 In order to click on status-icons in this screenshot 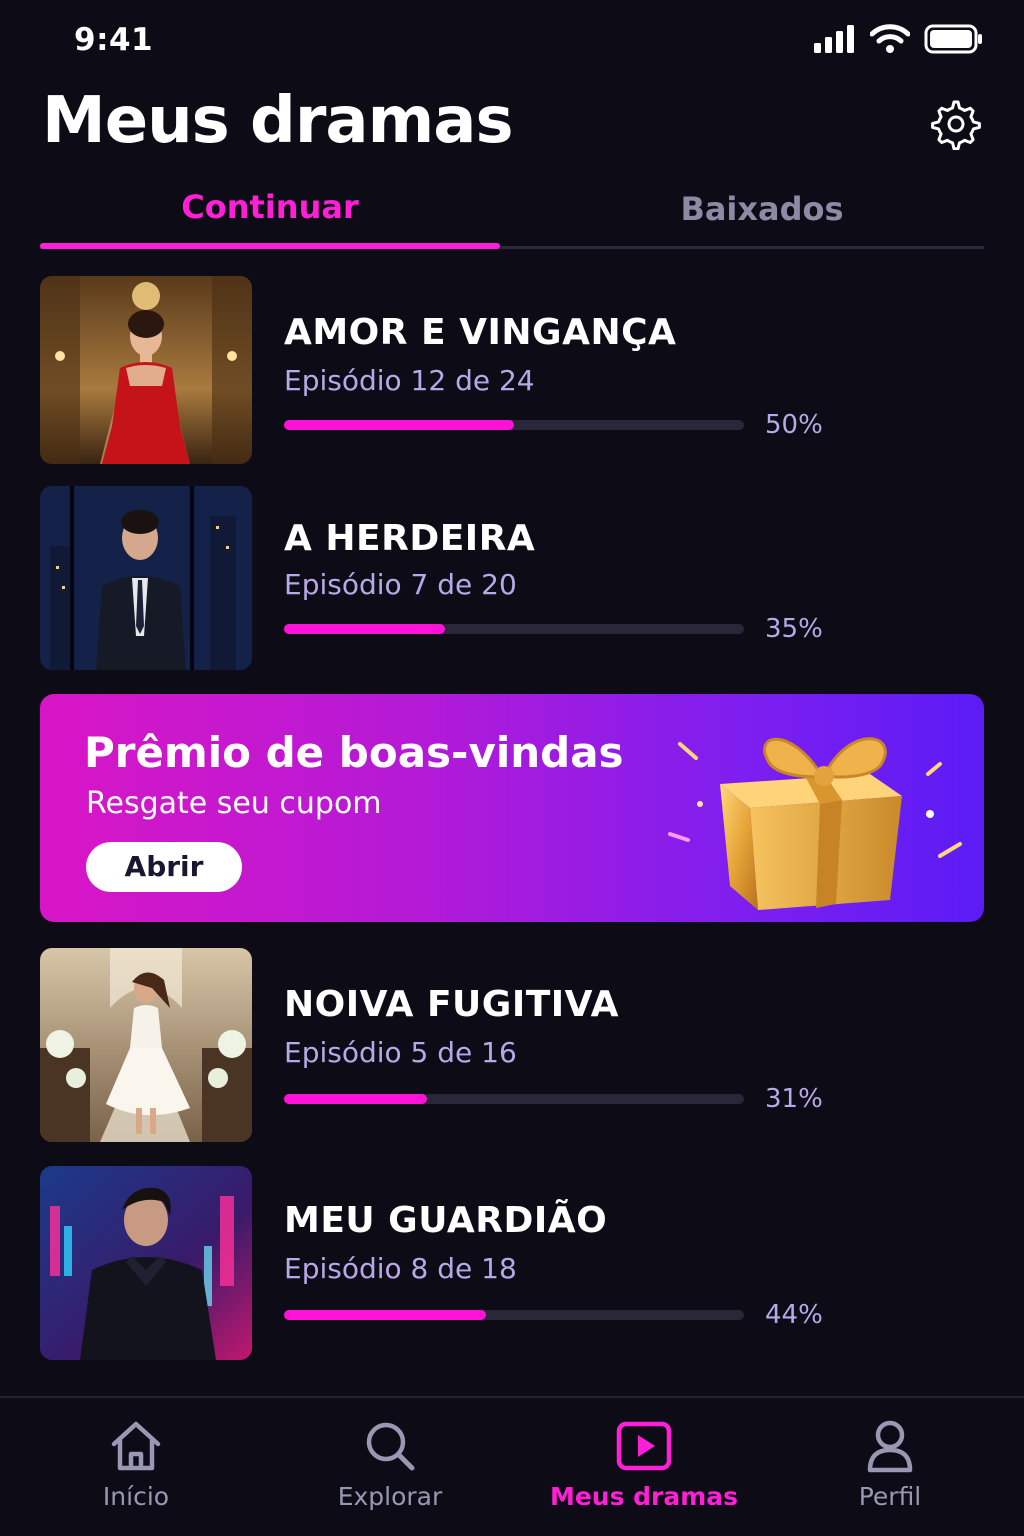, I will do `click(899, 39)`.